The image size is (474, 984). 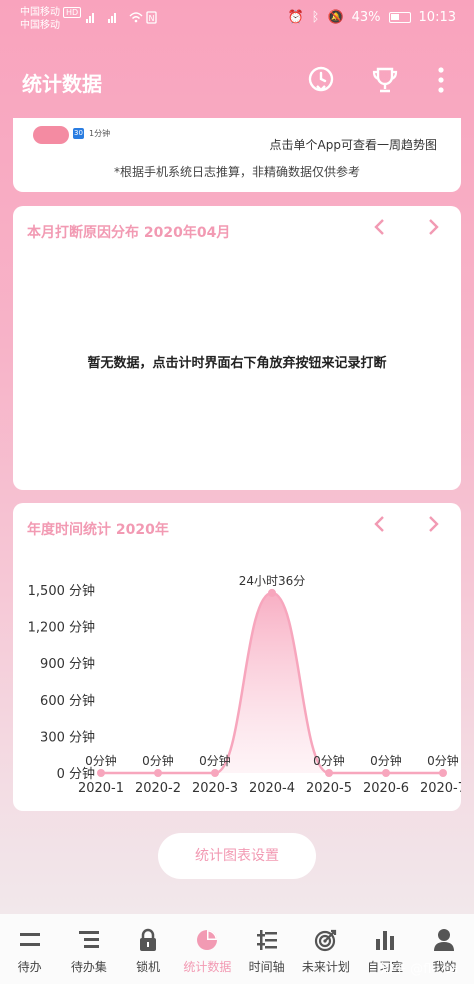 I want to click on signal-icon: N, so click(x=118, y=18).